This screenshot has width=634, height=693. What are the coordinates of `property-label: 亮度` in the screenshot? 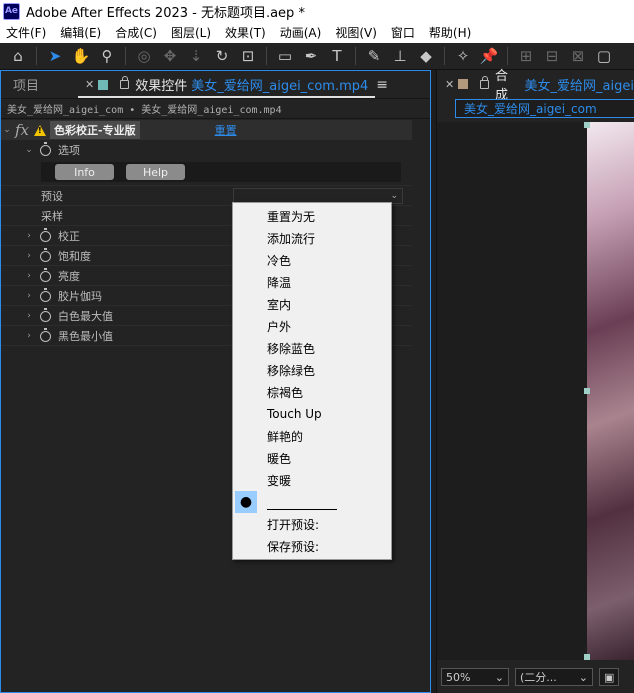 It's located at (69, 276).